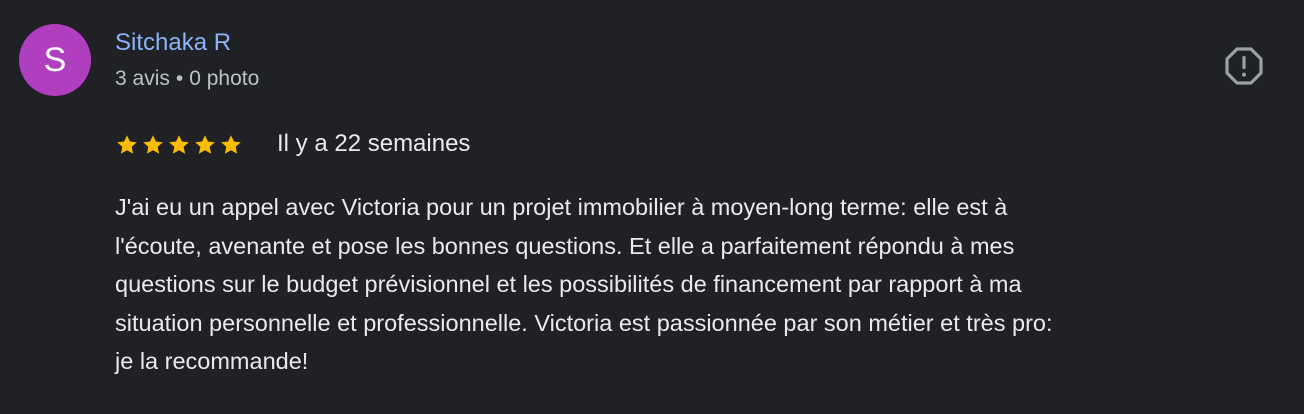  I want to click on star-rating, so click(179, 145).